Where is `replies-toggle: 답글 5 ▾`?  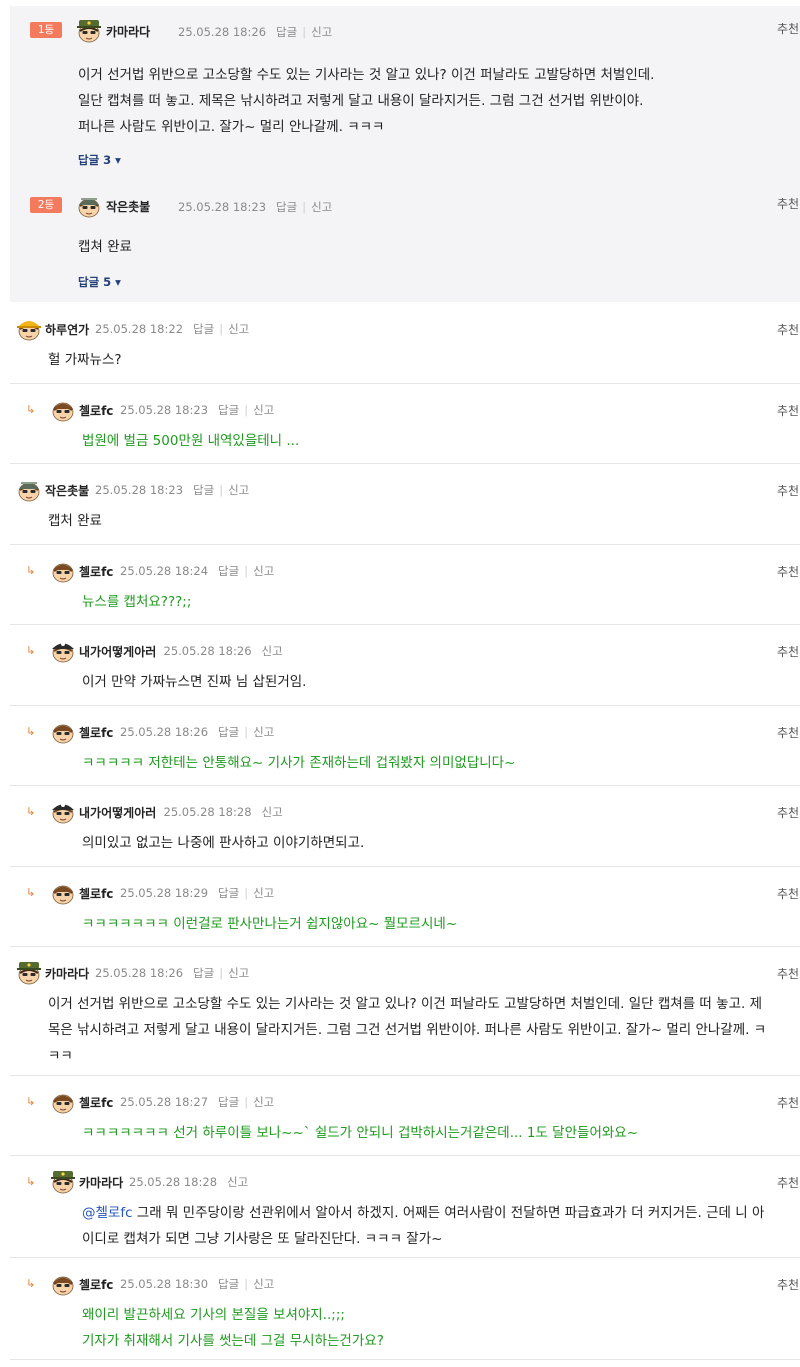 replies-toggle: 답글 5 ▾ is located at coordinates (99, 282).